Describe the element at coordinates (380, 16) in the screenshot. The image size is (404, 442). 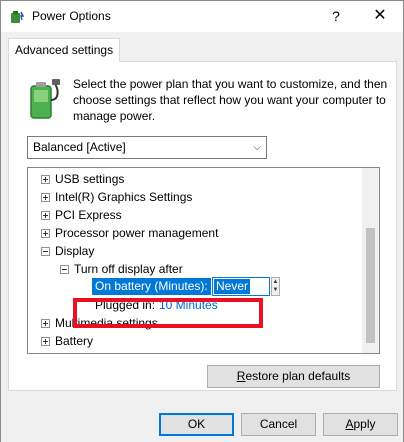
I see `close-button: ✕` at that location.